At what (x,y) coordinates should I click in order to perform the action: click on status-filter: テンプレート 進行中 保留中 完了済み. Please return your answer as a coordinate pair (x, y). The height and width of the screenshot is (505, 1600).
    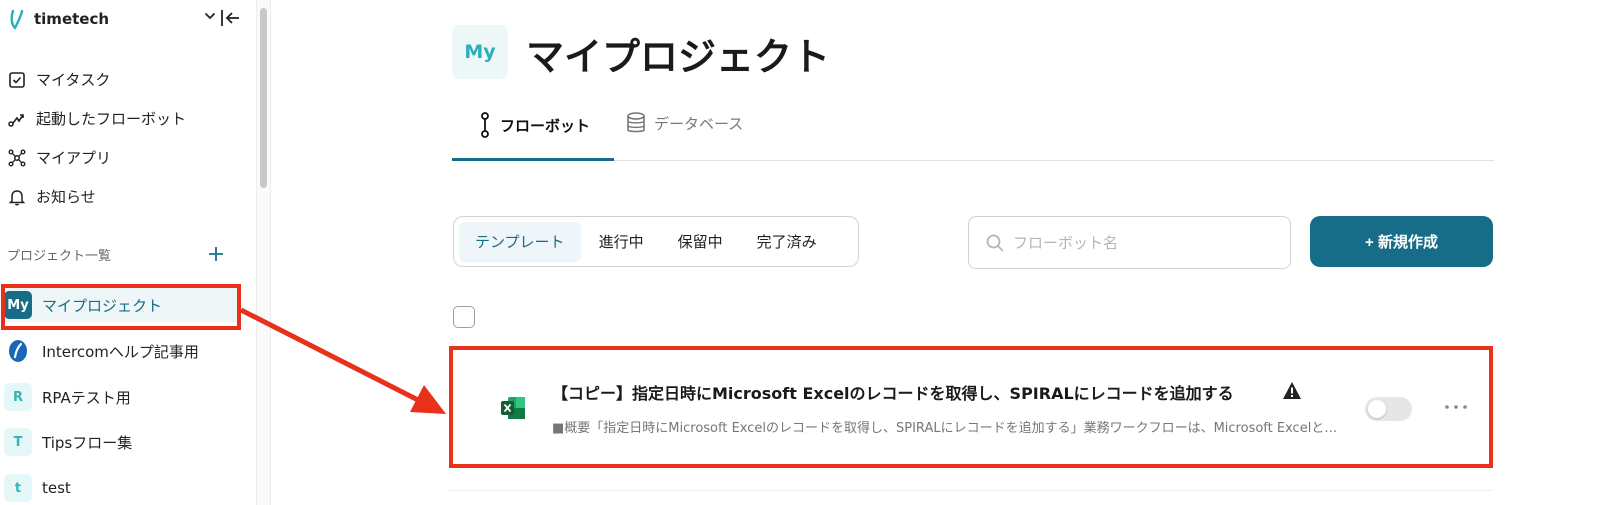
    Looking at the image, I should click on (656, 241).